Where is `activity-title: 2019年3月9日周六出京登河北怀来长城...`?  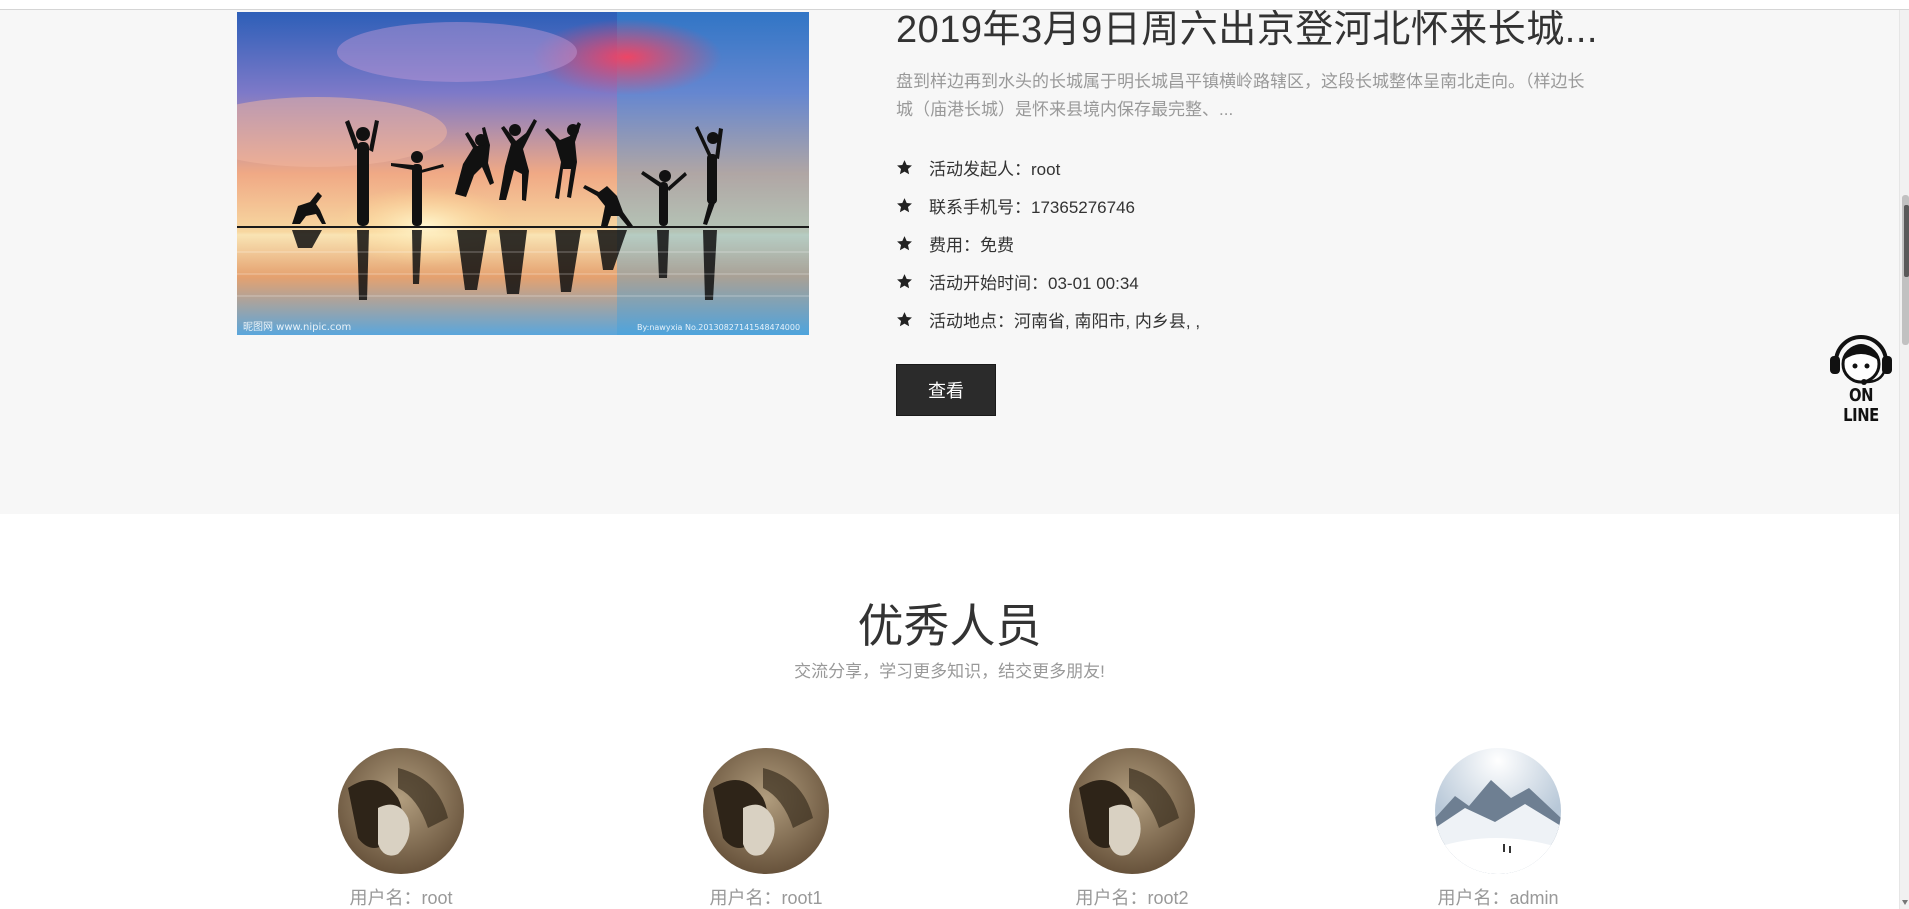 activity-title: 2019年3月9日周六出京登河北怀来长城... is located at coordinates (1256, 30).